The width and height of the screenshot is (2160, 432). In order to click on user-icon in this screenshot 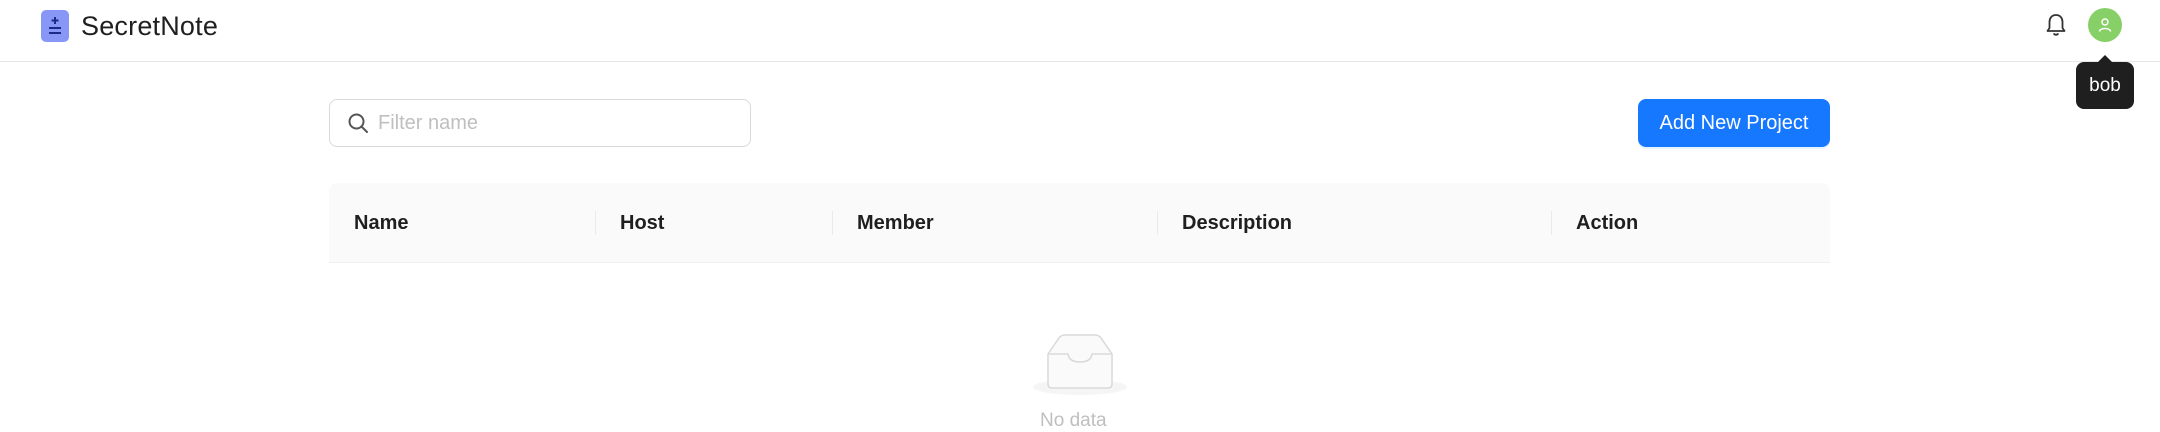, I will do `click(2105, 25)`.